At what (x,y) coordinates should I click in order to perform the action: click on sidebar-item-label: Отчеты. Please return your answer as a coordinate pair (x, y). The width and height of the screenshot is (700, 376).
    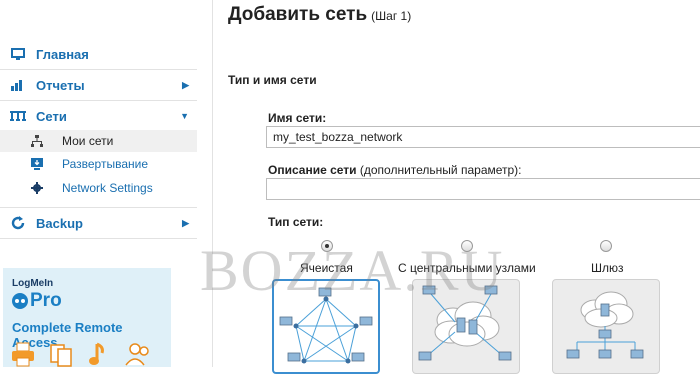
    Looking at the image, I should click on (60, 85).